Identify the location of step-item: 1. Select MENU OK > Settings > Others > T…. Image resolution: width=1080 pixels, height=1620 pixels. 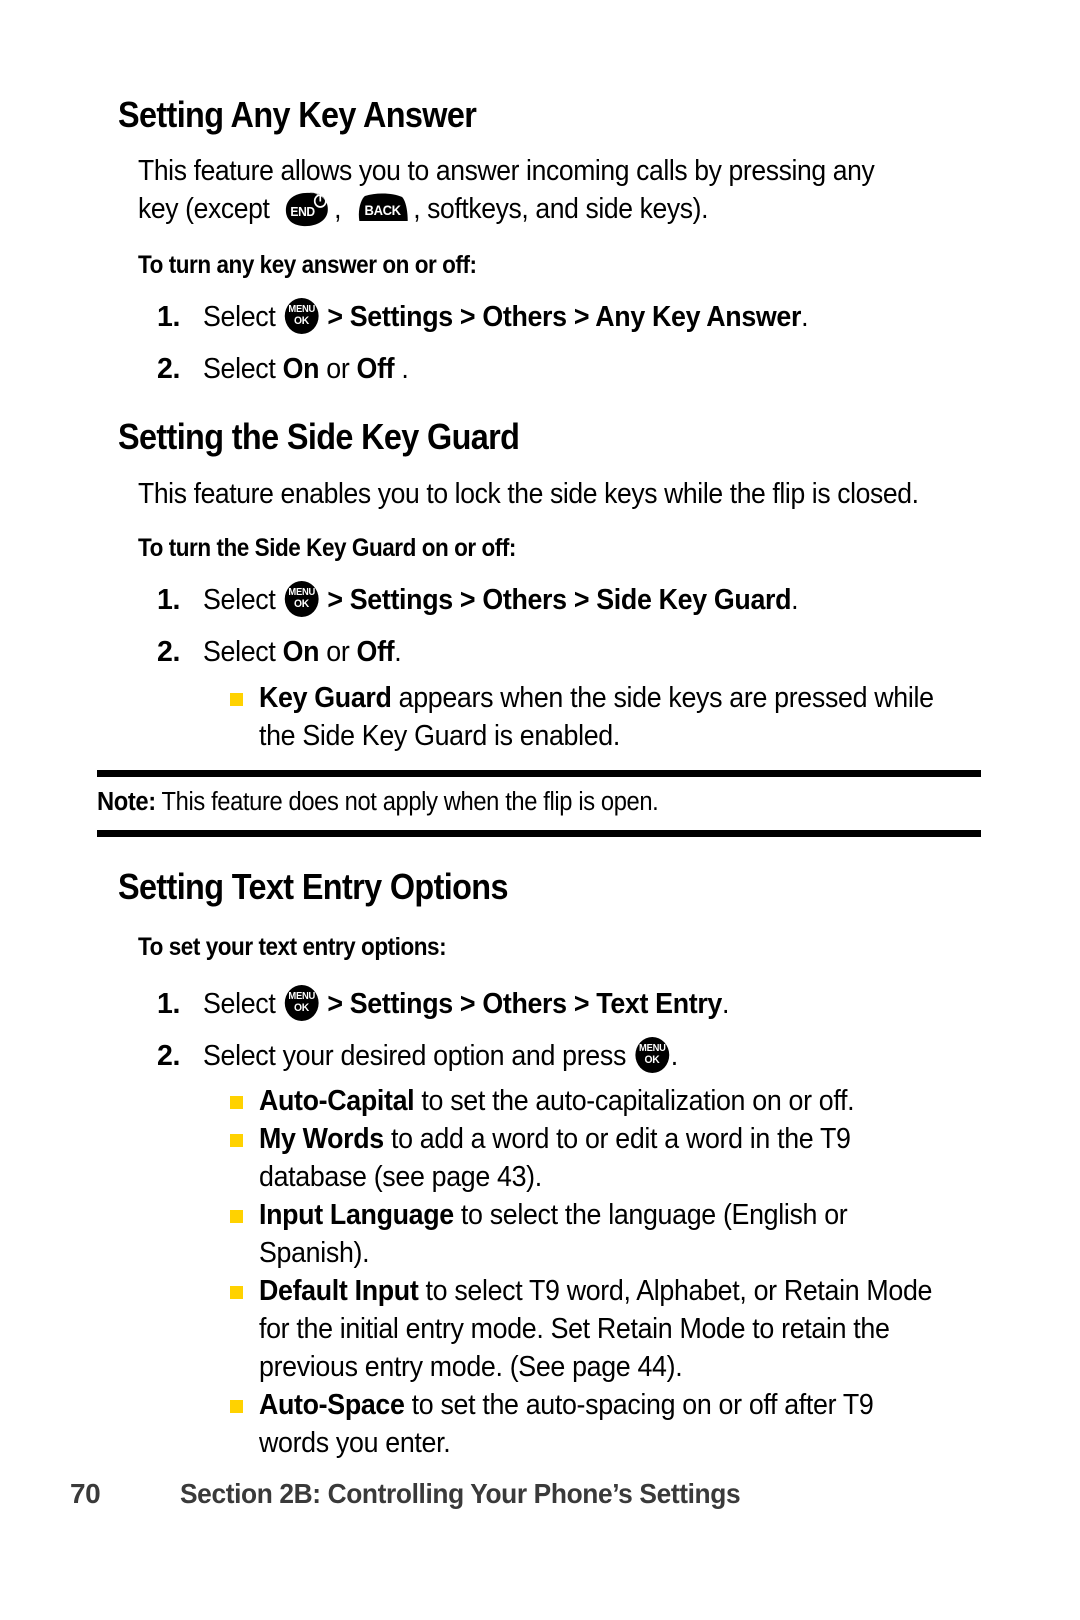
(572, 1004).